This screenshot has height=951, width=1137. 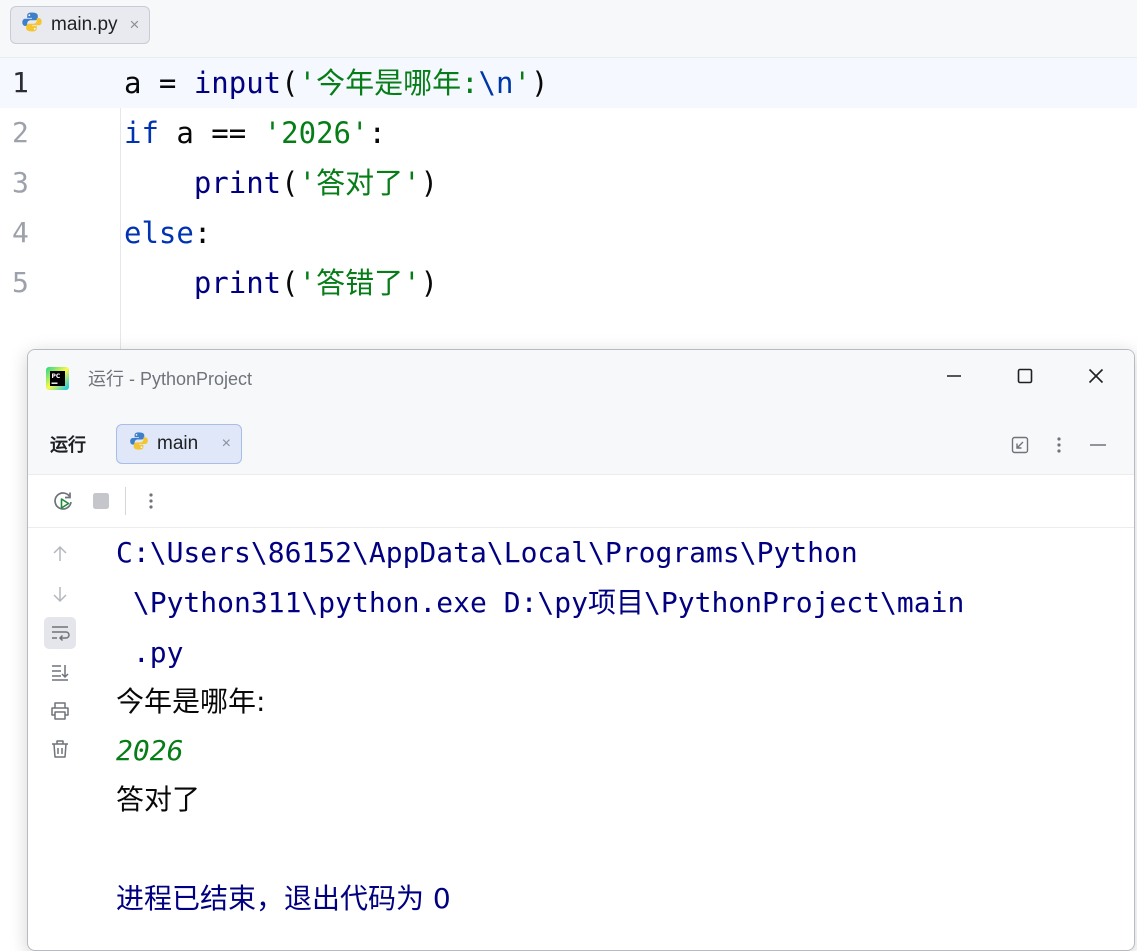 I want to click on run-tool-header: 运行 main ×, so click(x=581, y=441).